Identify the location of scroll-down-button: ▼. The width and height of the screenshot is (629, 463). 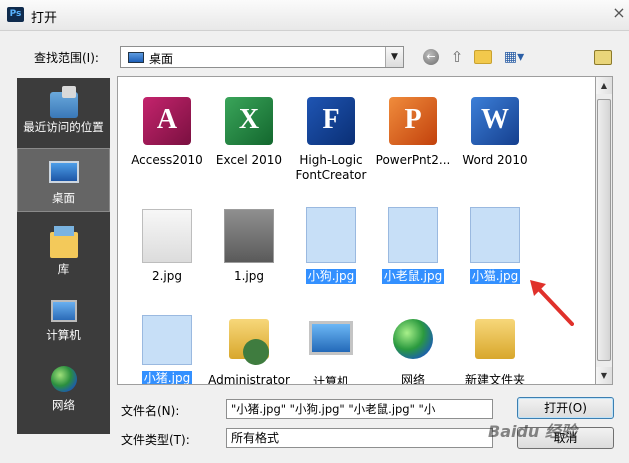
(604, 375).